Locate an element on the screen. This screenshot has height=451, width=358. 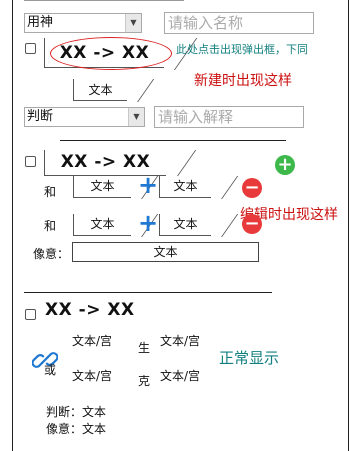
left-top-value: 文本/宫 is located at coordinates (92, 341).